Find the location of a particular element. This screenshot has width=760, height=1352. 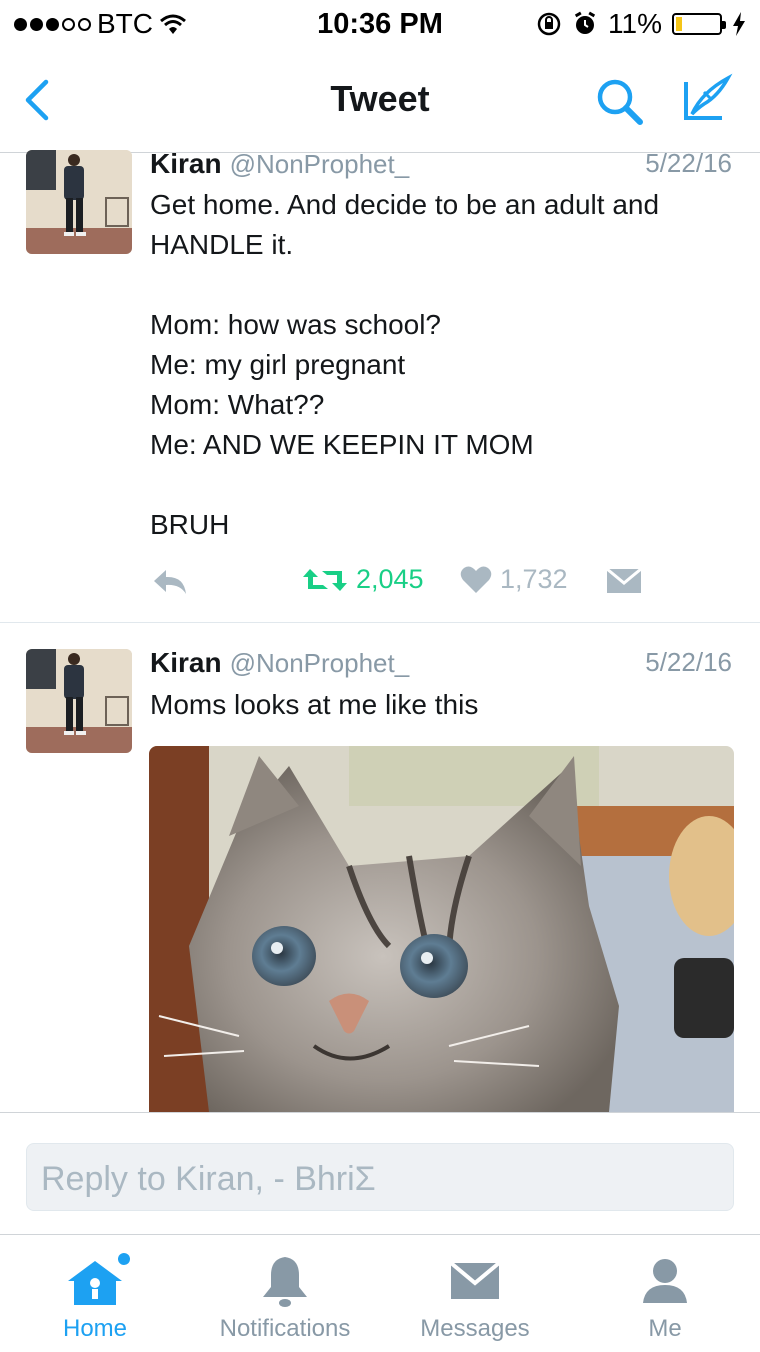

tweet-actions: 2,045 1,732 is located at coordinates (430, 582).